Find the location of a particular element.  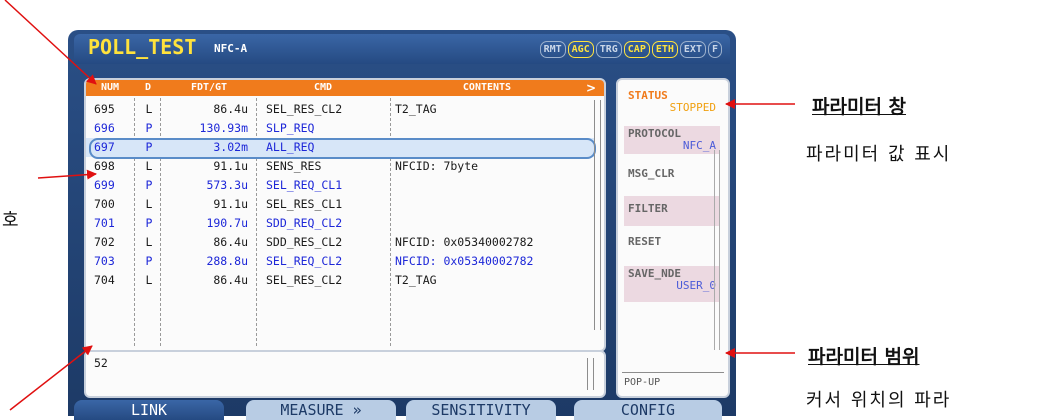

annotation-param-window-title: 파라미터 창 is located at coordinates (859, 107).